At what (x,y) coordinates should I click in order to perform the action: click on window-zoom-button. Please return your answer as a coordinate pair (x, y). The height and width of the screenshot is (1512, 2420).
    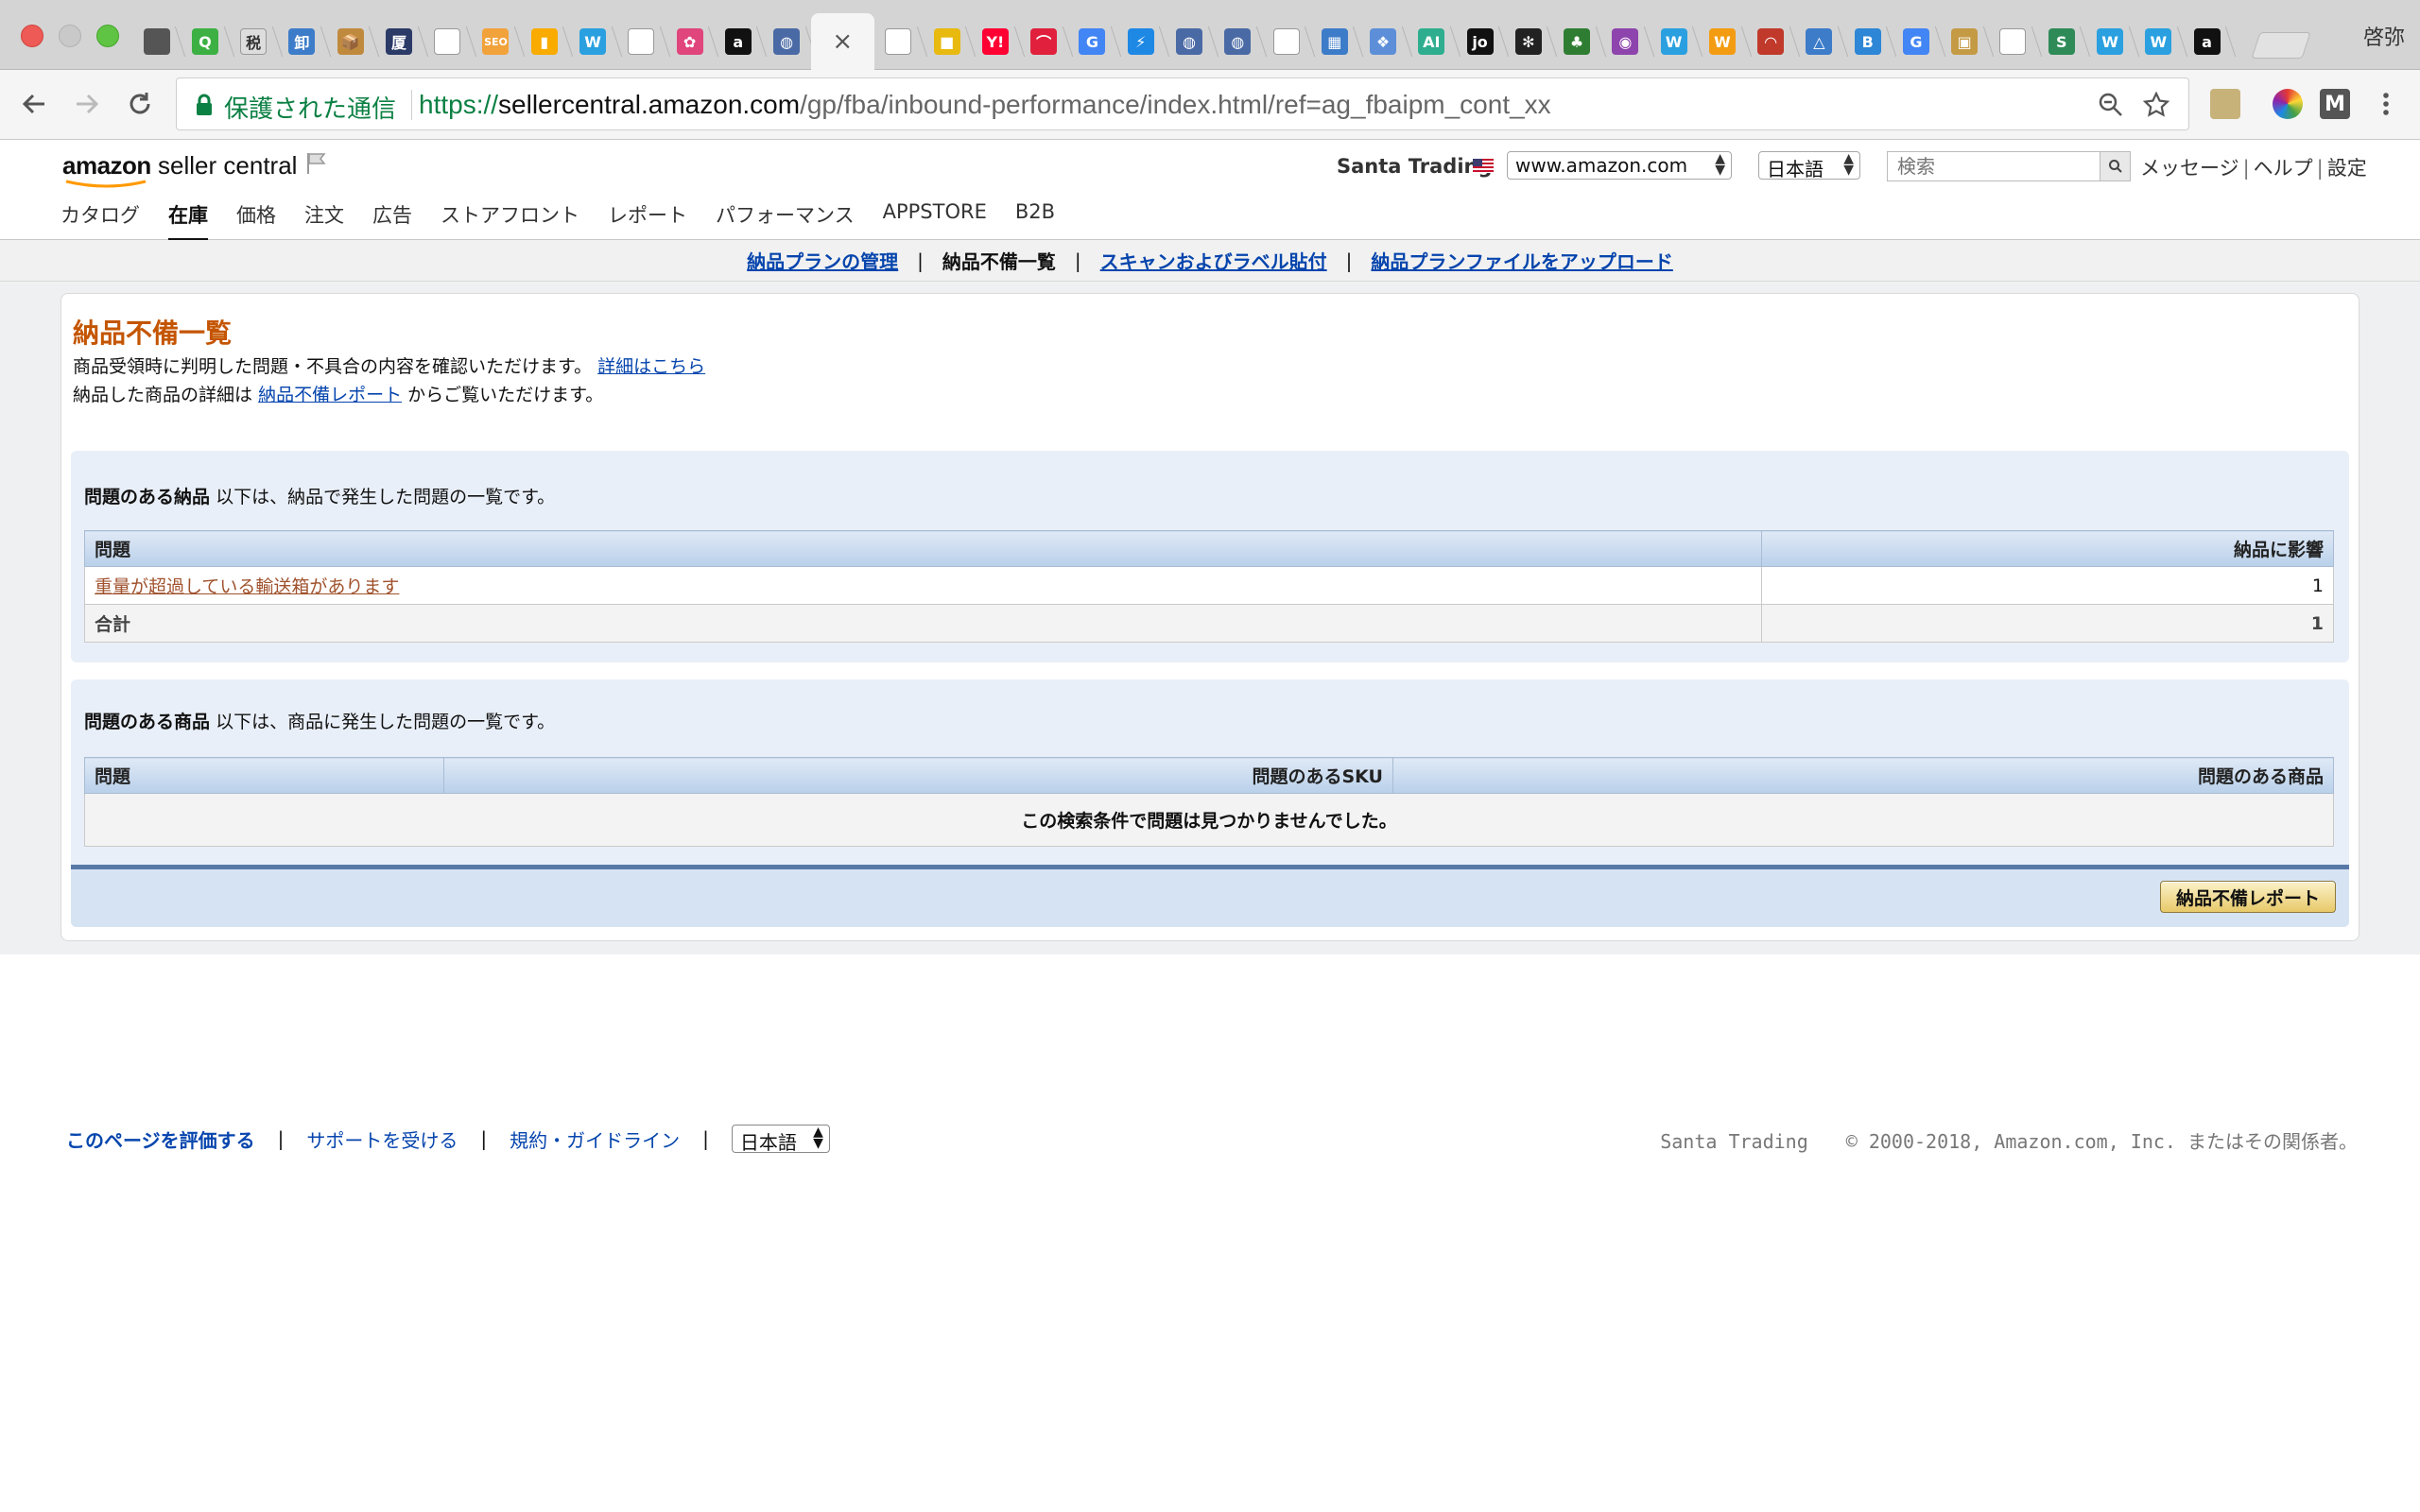
    Looking at the image, I should click on (107, 36).